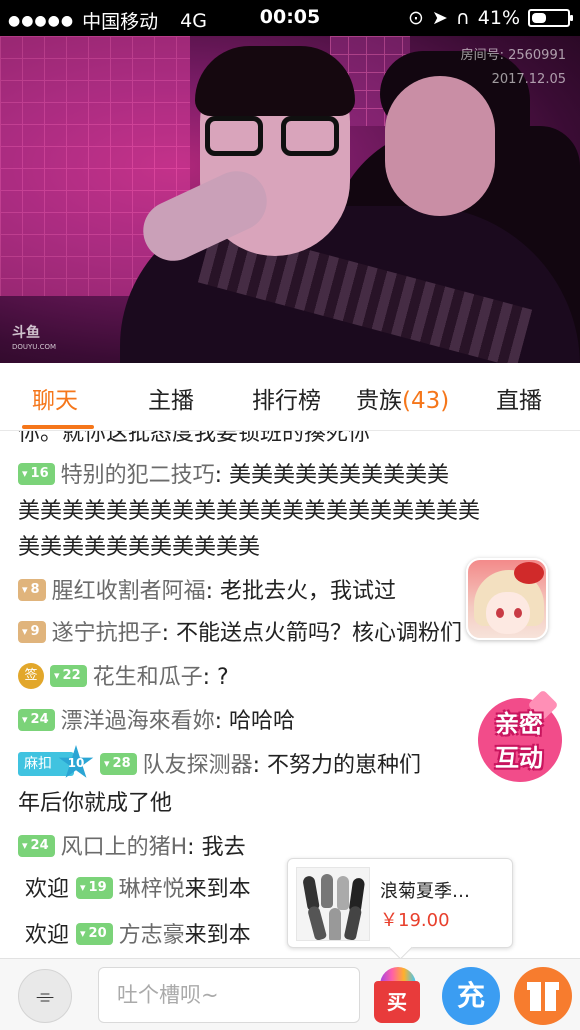 The width and height of the screenshot is (580, 1030). What do you see at coordinates (97, 933) in the screenshot?
I see `user-level: 20` at bounding box center [97, 933].